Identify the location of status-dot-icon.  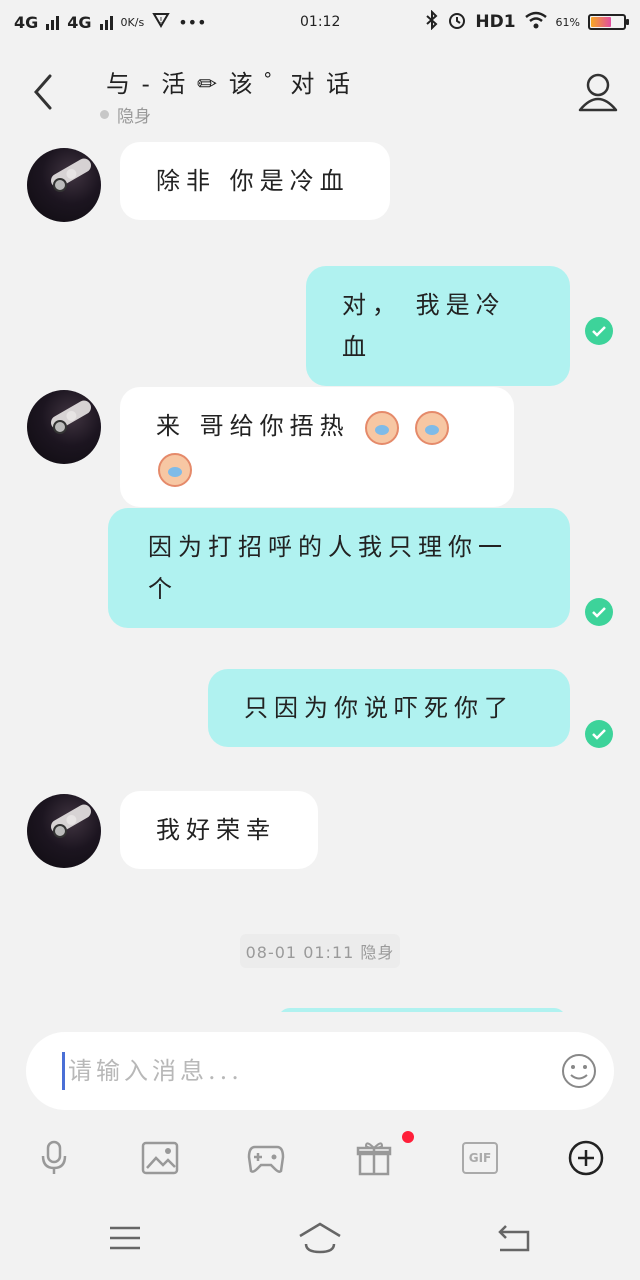
(104, 114).